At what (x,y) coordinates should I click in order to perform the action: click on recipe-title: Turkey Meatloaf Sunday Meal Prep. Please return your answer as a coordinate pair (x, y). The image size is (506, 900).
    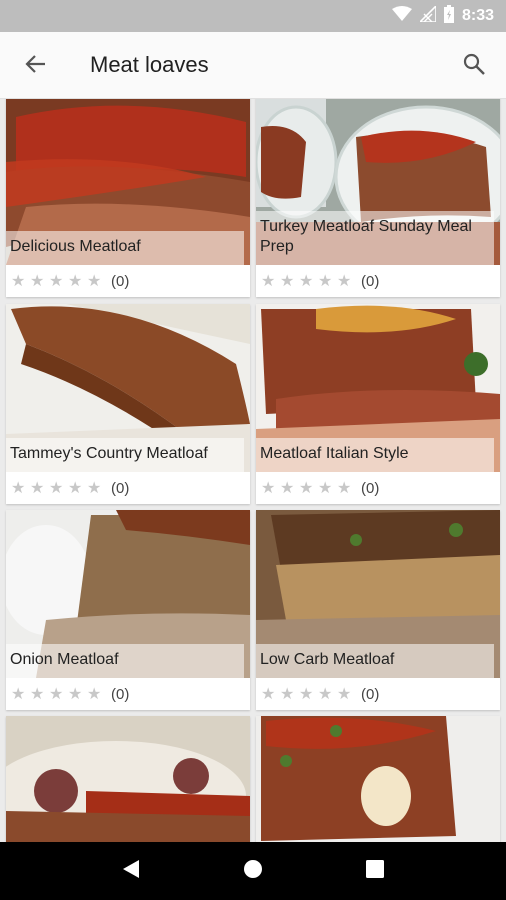
    Looking at the image, I should click on (375, 238).